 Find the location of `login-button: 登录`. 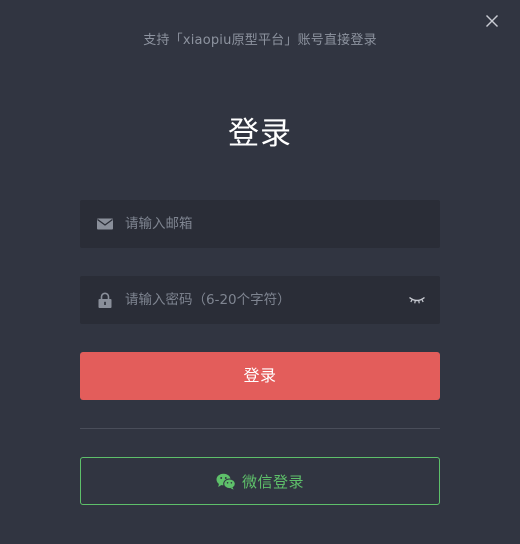

login-button: 登录 is located at coordinates (260, 376).